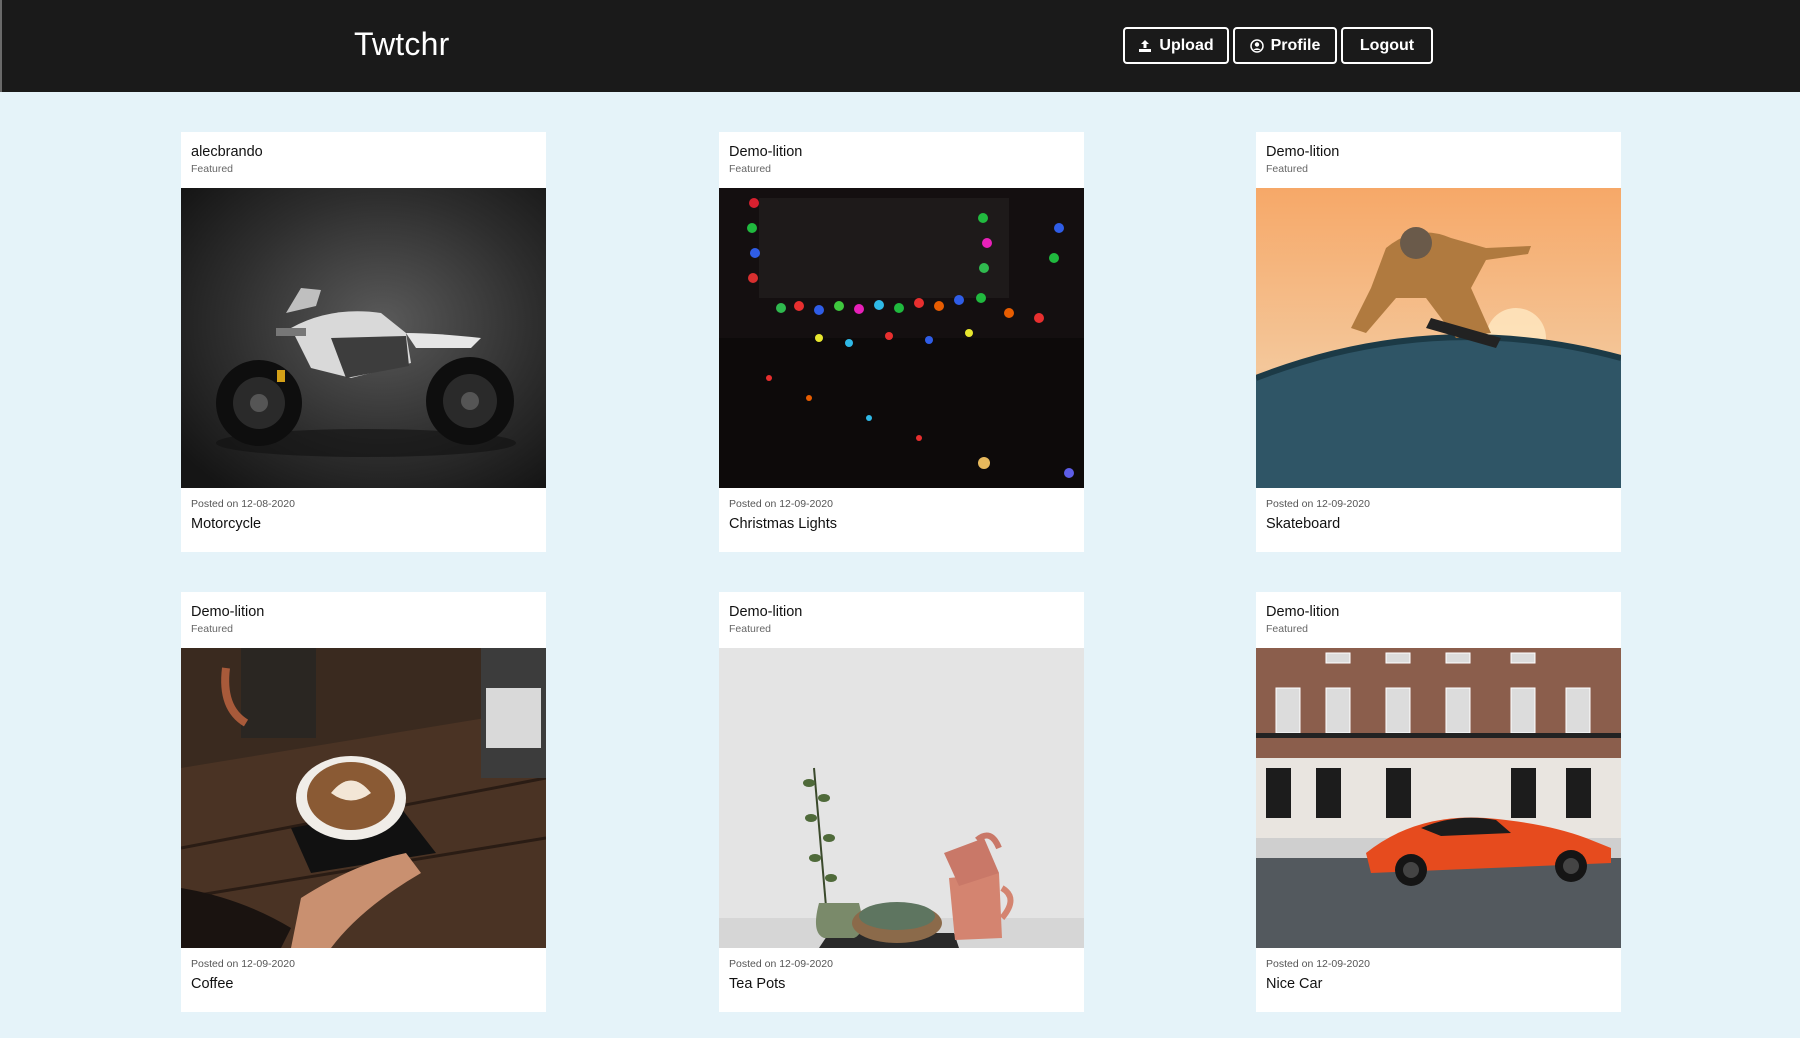 The image size is (1800, 1038). I want to click on upload-icon, so click(1145, 46).